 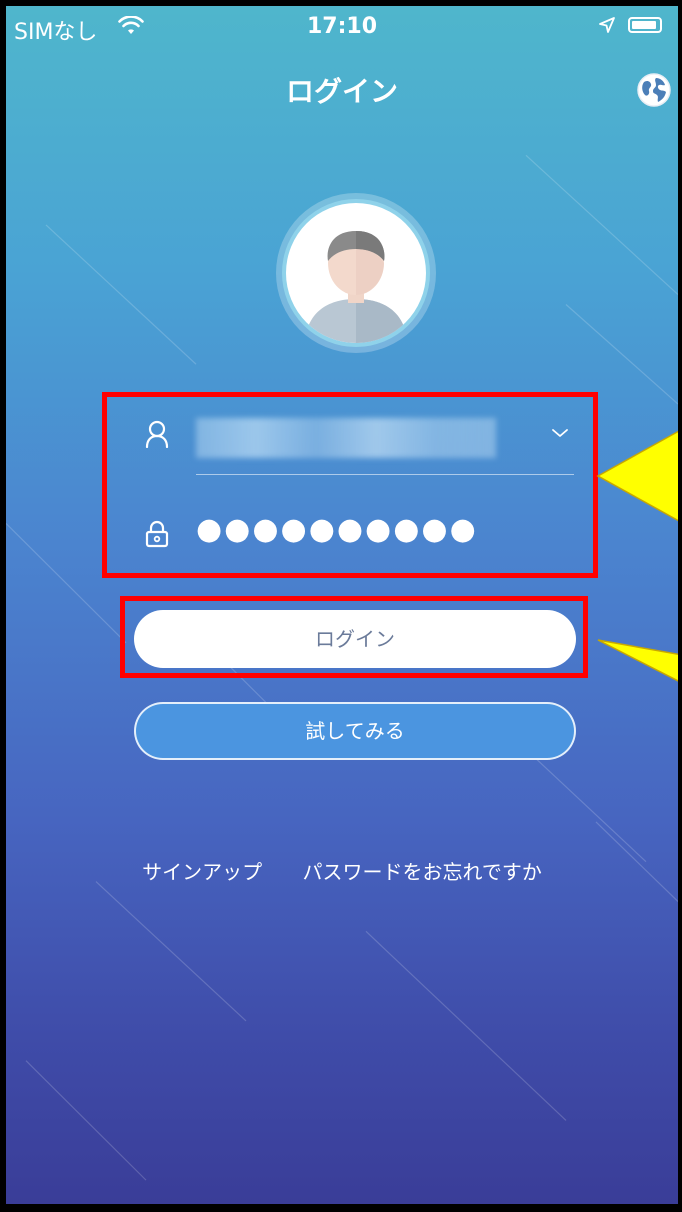 I want to click on battery-icon, so click(x=645, y=25).